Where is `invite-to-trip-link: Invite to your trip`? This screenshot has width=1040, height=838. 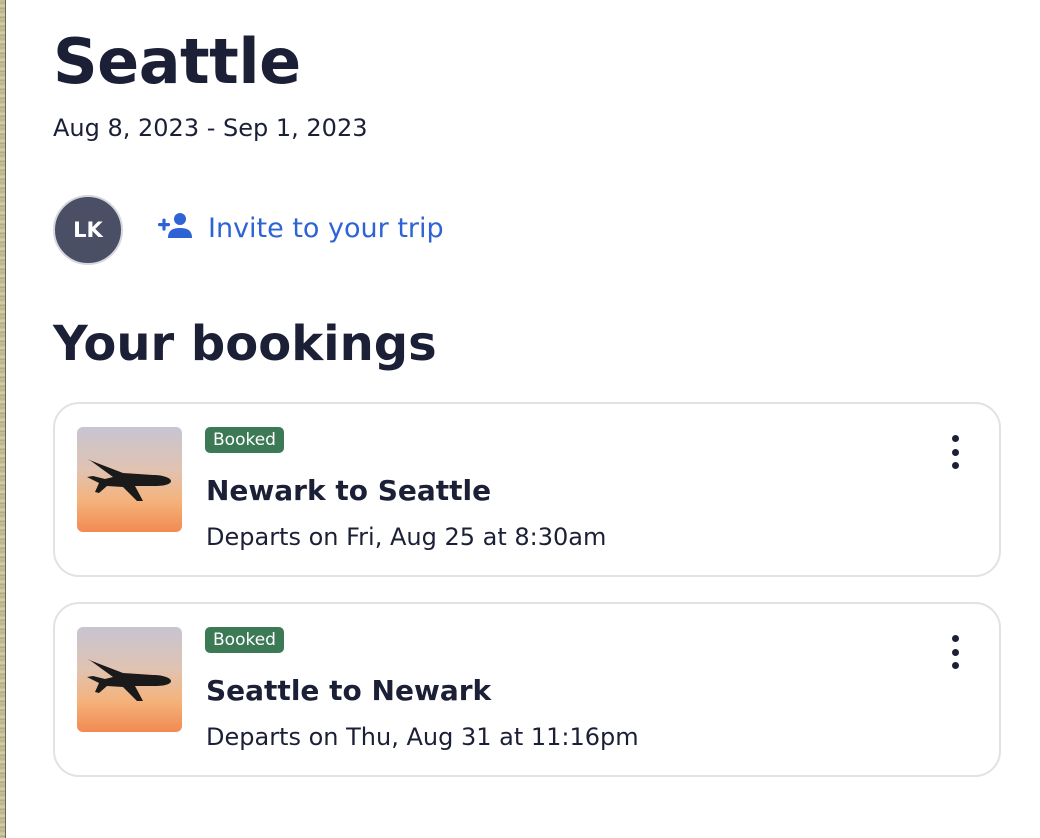 invite-to-trip-link: Invite to your trip is located at coordinates (300, 228).